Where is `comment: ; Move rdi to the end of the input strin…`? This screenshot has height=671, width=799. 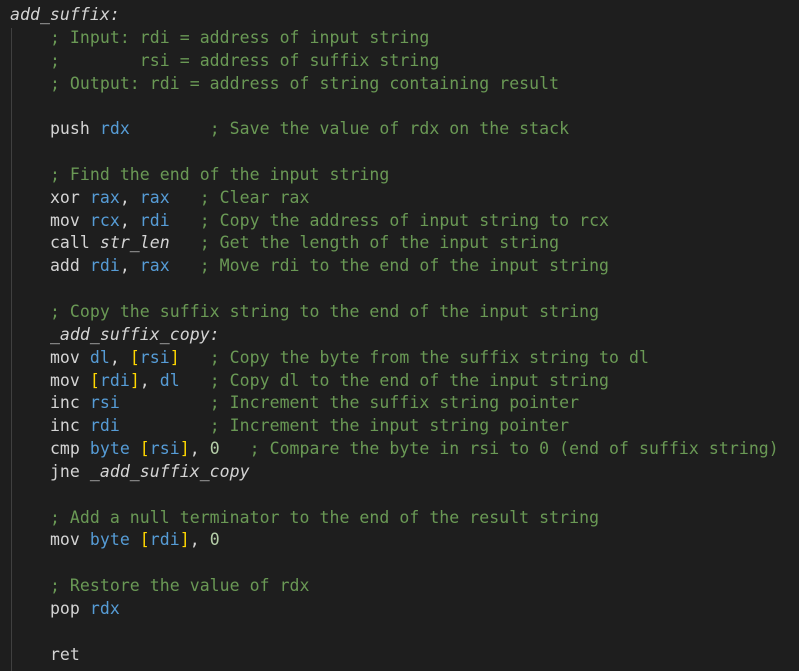 comment: ; Move rdi to the end of the input strin… is located at coordinates (404, 266).